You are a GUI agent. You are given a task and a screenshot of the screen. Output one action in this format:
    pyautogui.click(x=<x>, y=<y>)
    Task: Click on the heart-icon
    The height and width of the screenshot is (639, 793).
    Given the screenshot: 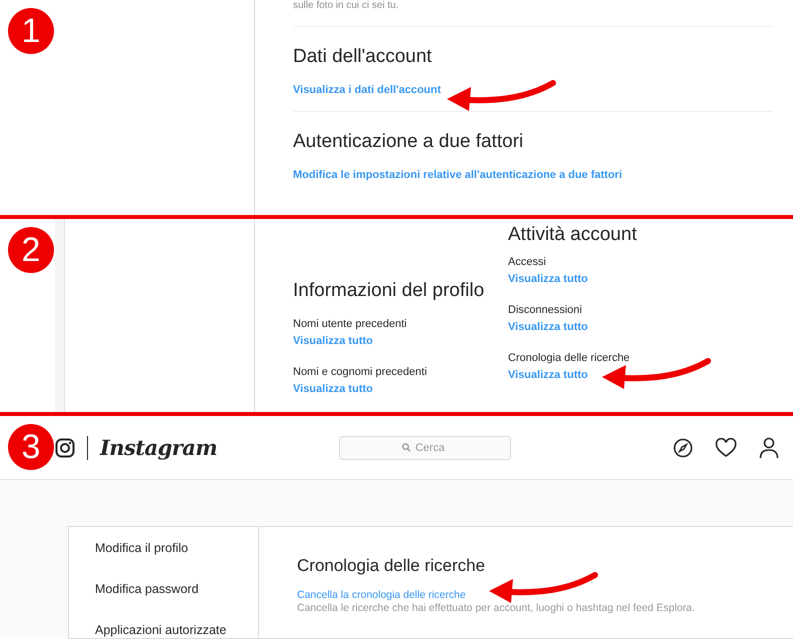 What is the action you would take?
    pyautogui.click(x=726, y=448)
    